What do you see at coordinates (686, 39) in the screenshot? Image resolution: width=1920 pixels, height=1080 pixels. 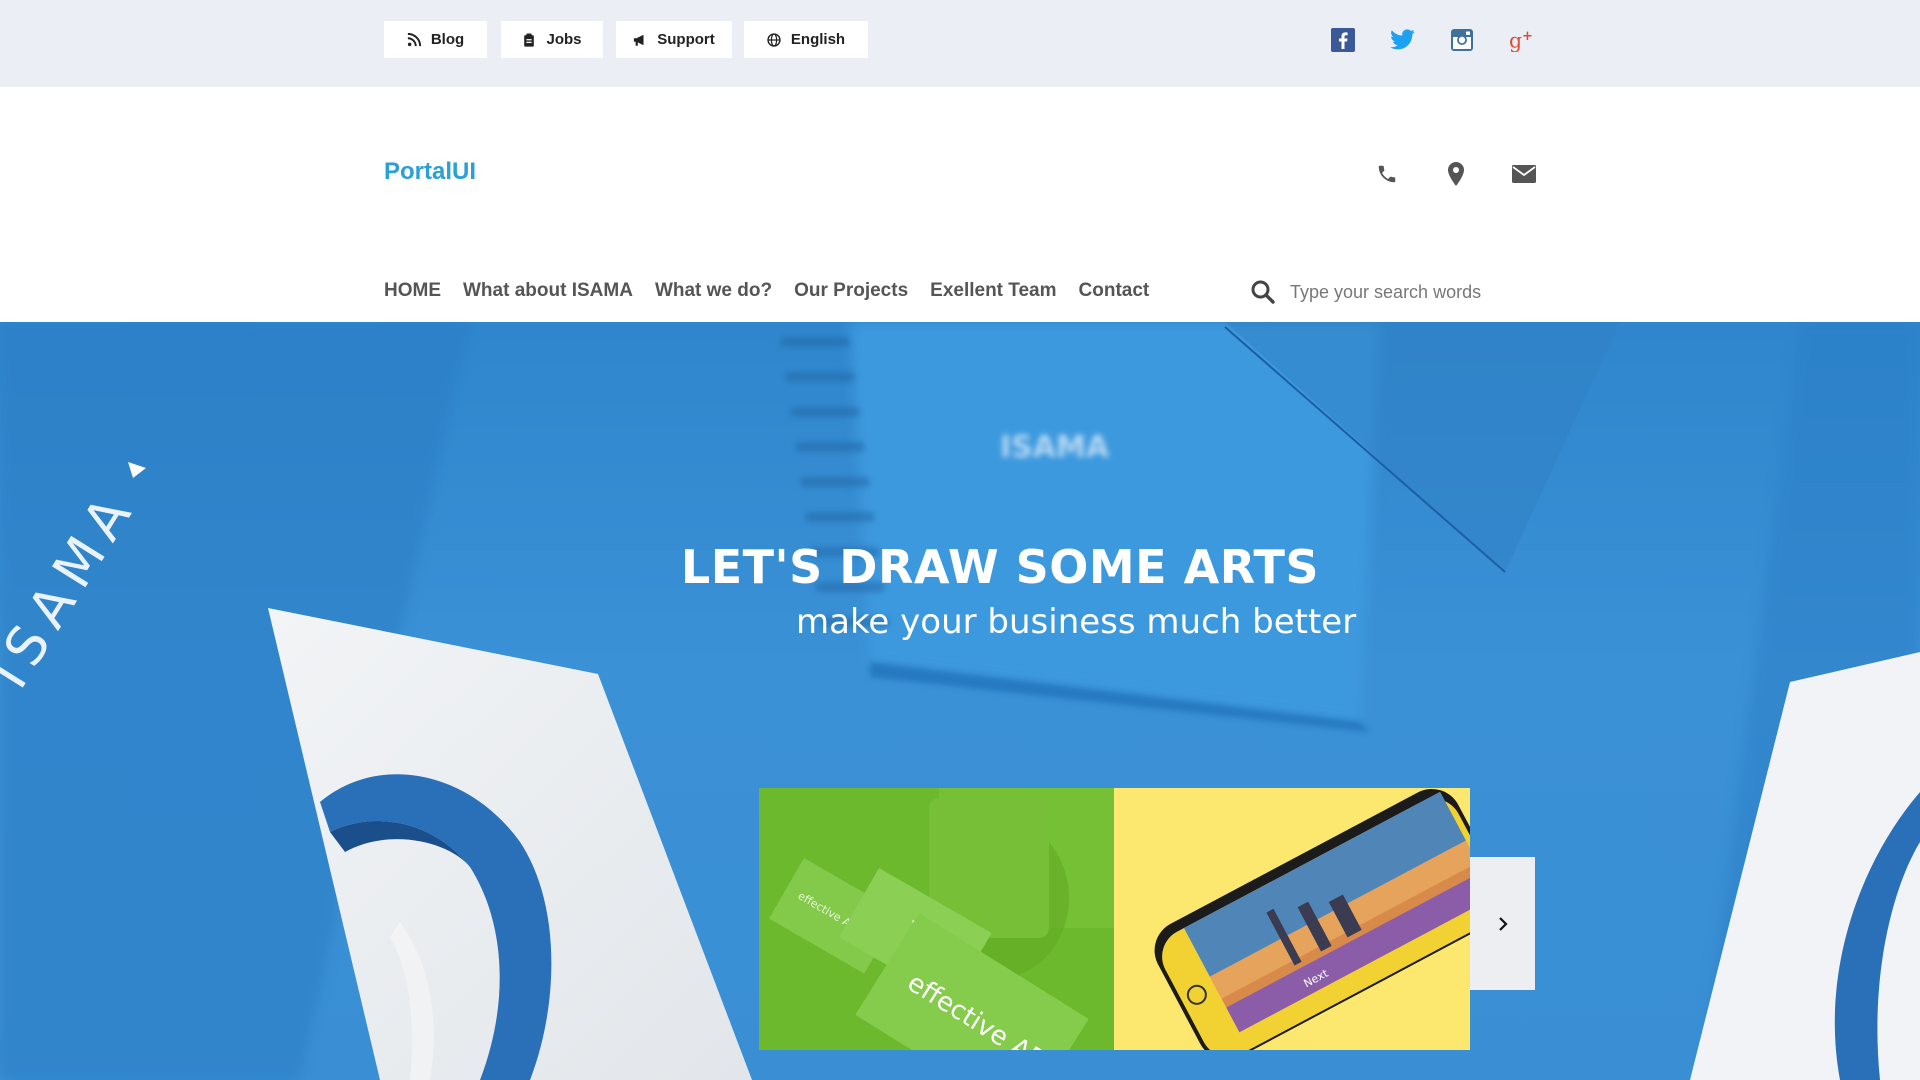 I see `support-label: Support` at bounding box center [686, 39].